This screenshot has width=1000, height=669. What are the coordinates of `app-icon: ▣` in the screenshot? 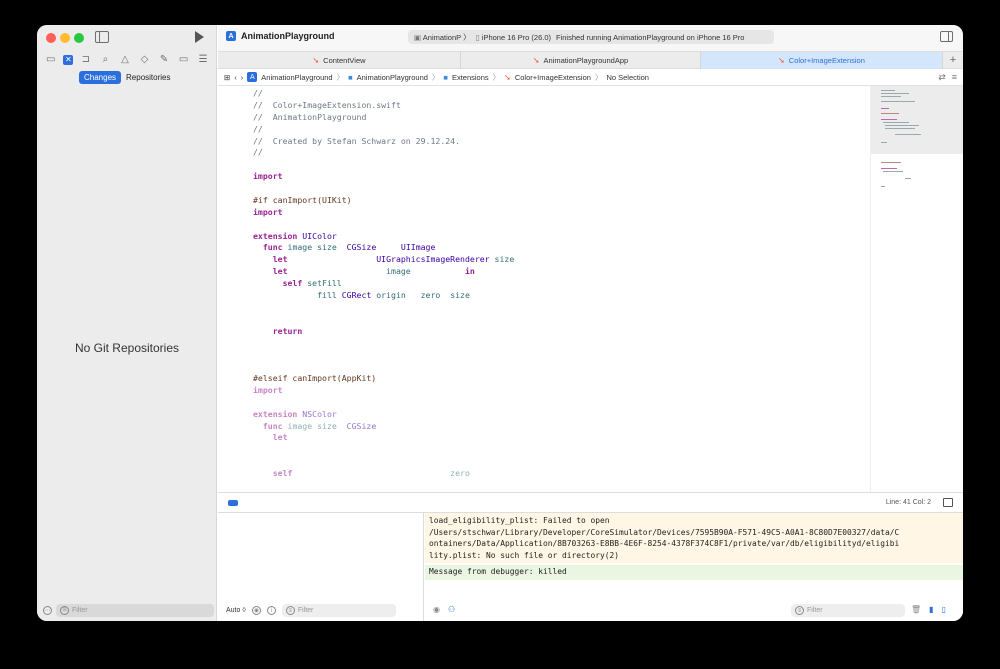 It's located at (418, 37).